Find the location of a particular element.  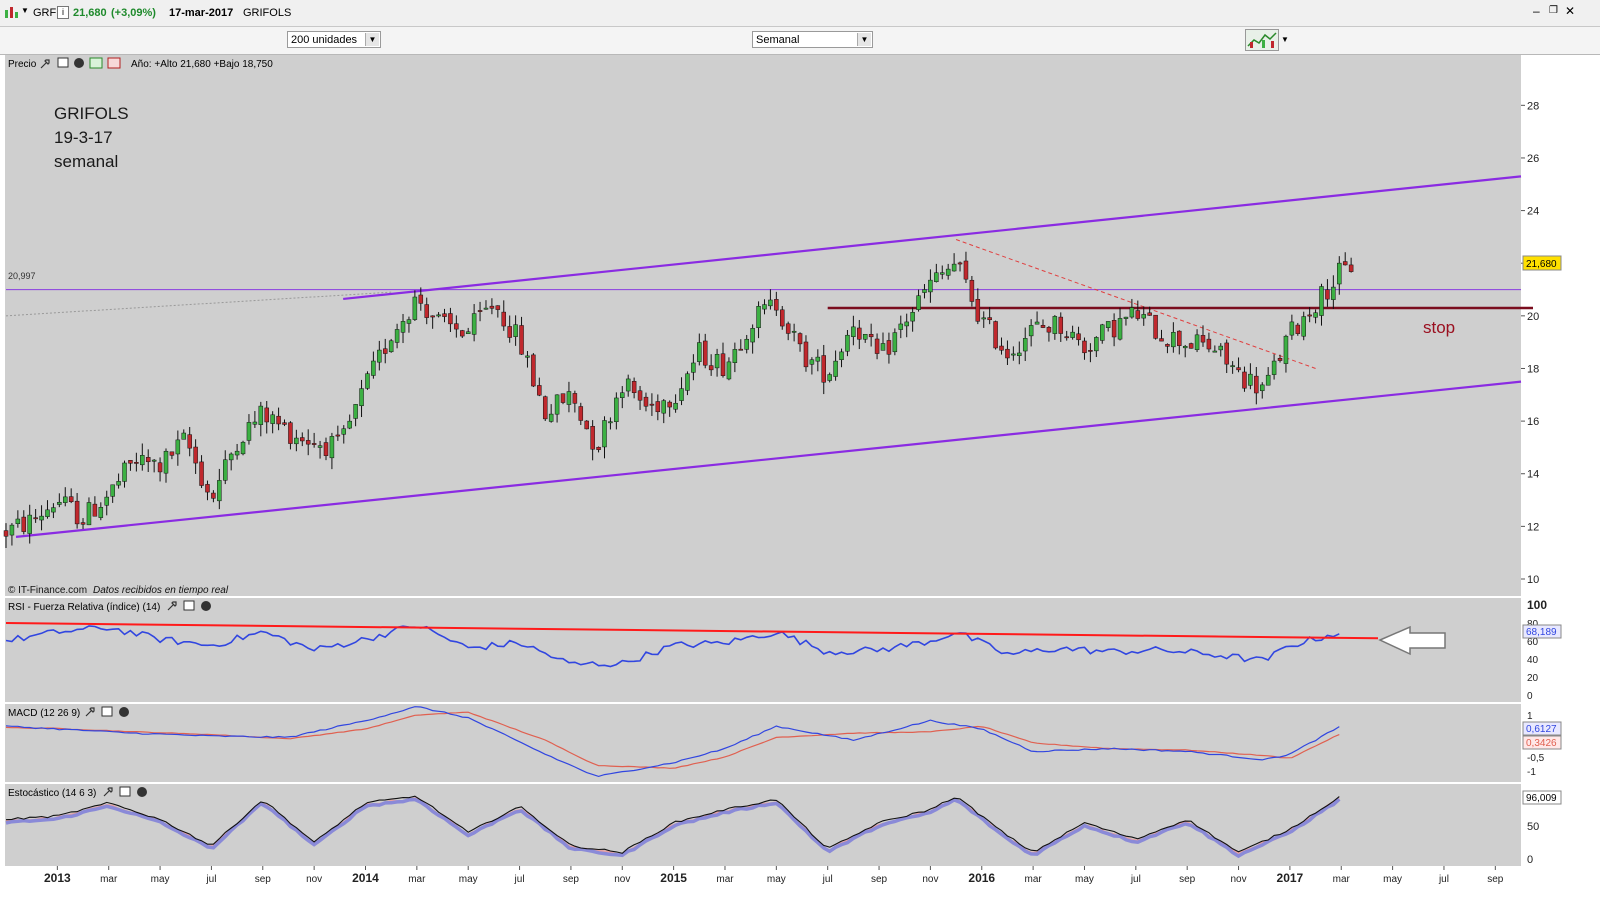

export-icon is located at coordinates (96, 63).